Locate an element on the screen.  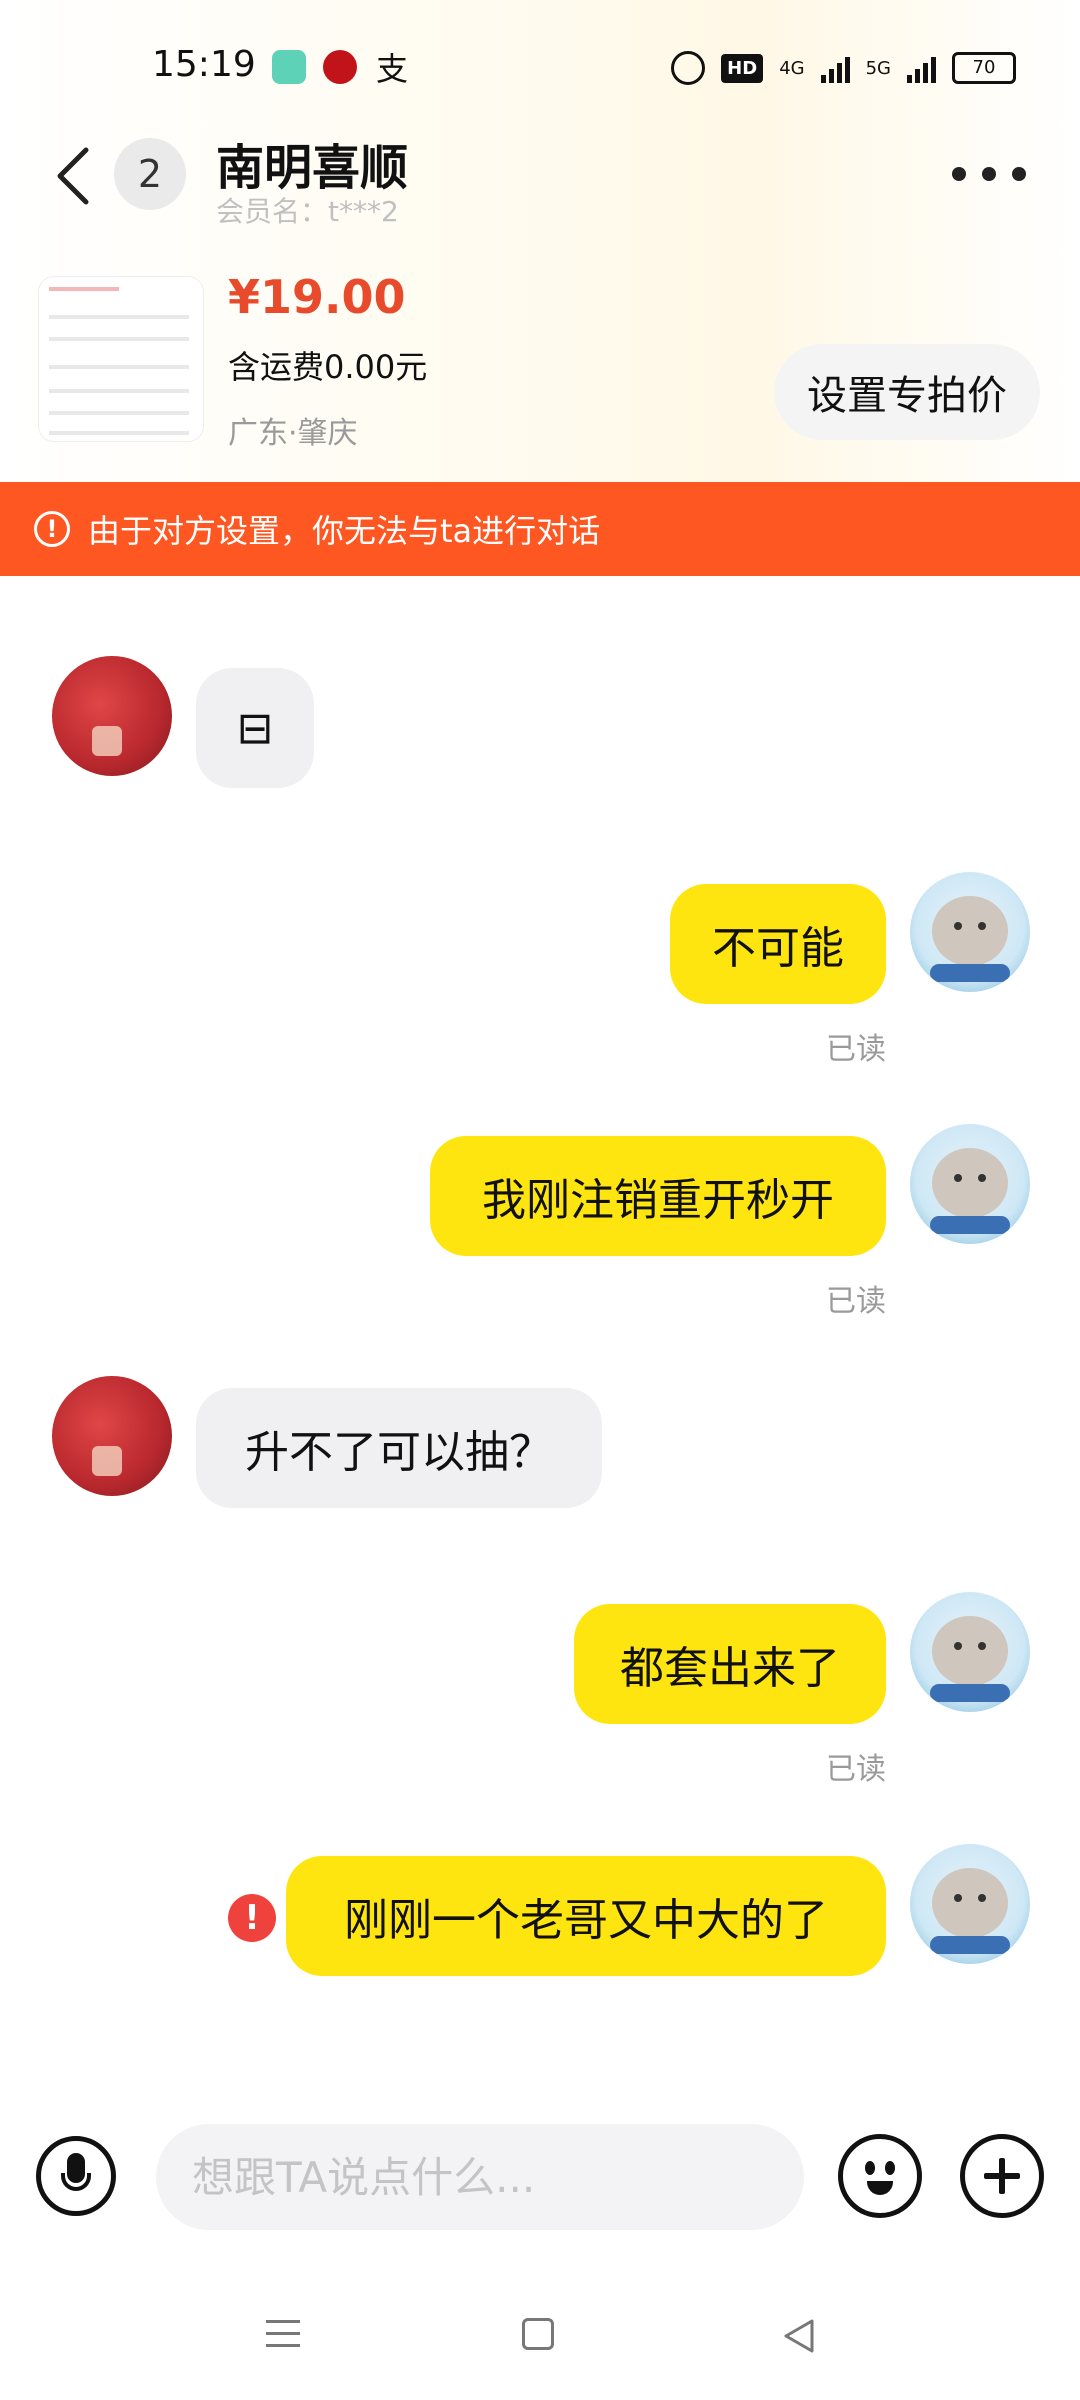
unread-count-badge: 2 is located at coordinates (150, 174).